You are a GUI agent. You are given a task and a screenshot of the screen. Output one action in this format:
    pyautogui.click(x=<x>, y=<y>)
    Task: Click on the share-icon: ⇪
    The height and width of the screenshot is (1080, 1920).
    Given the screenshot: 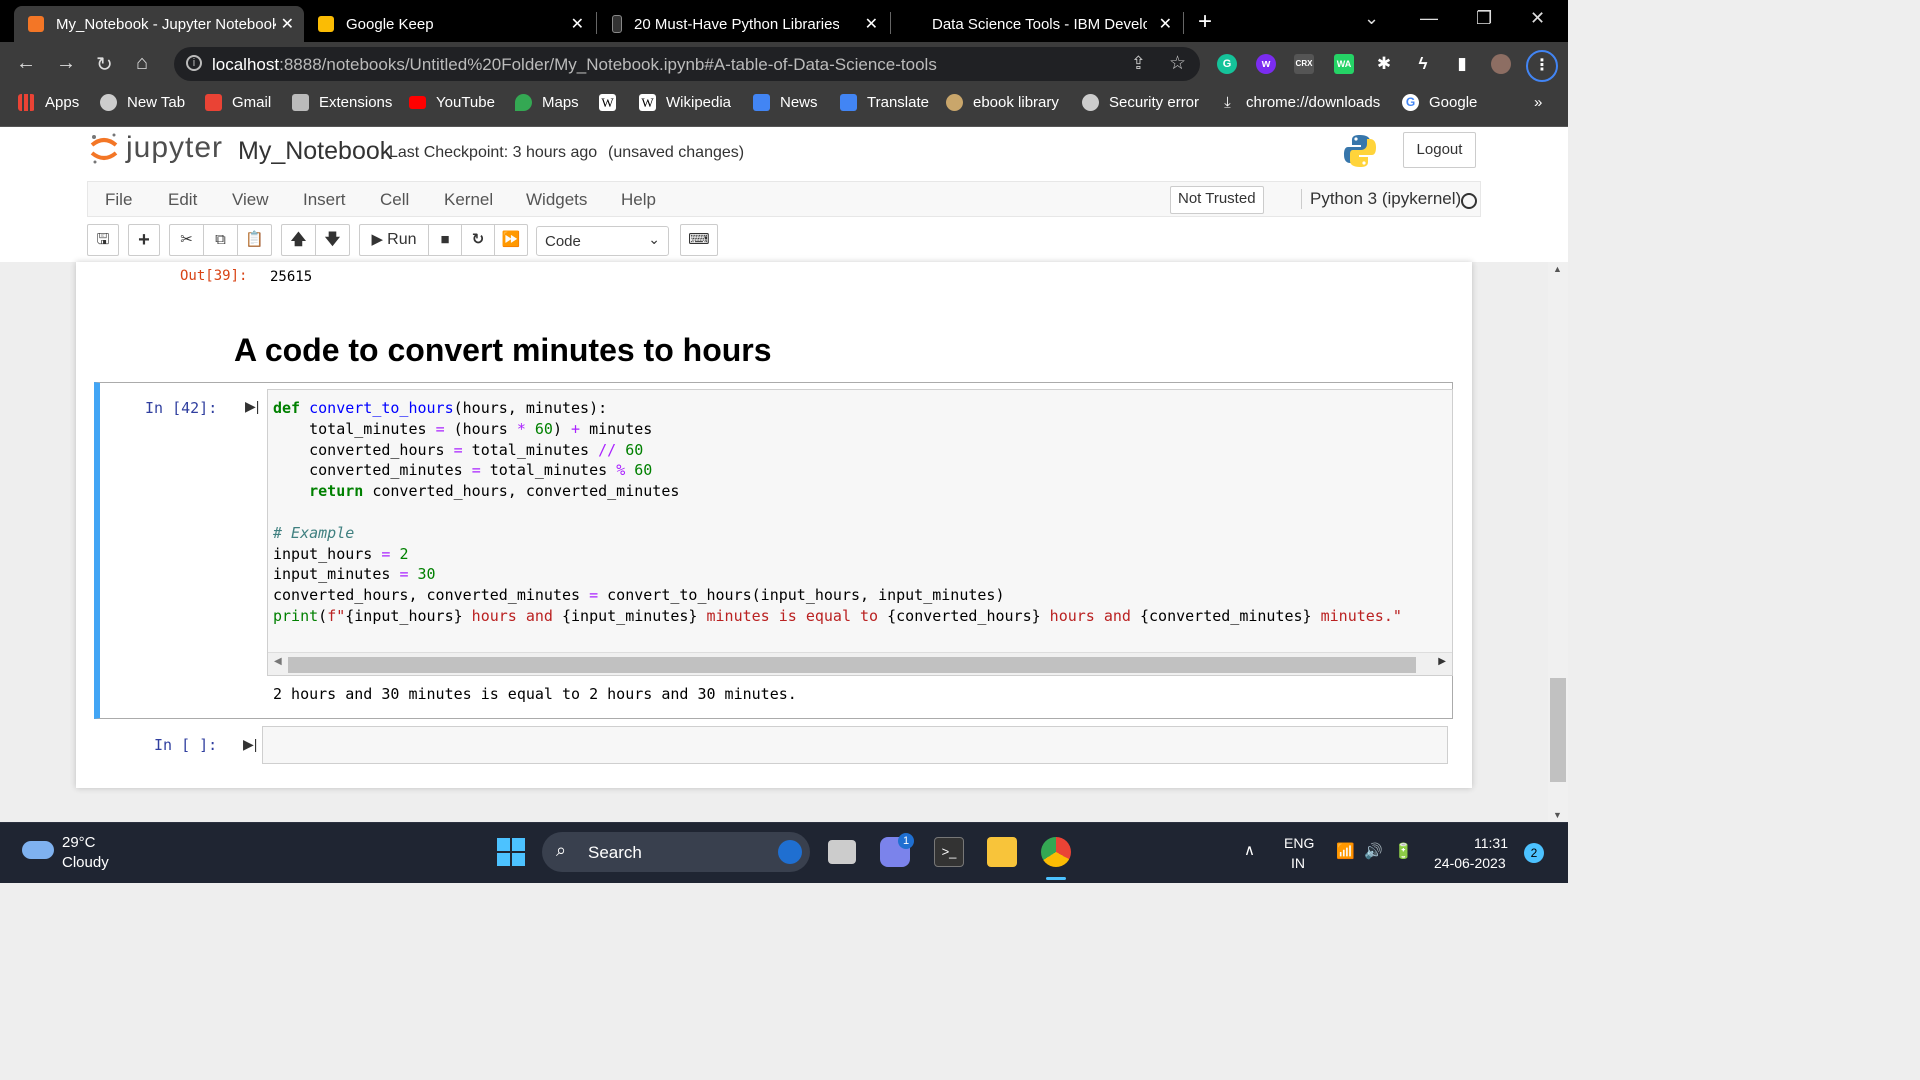 What is the action you would take?
    pyautogui.click(x=1138, y=63)
    